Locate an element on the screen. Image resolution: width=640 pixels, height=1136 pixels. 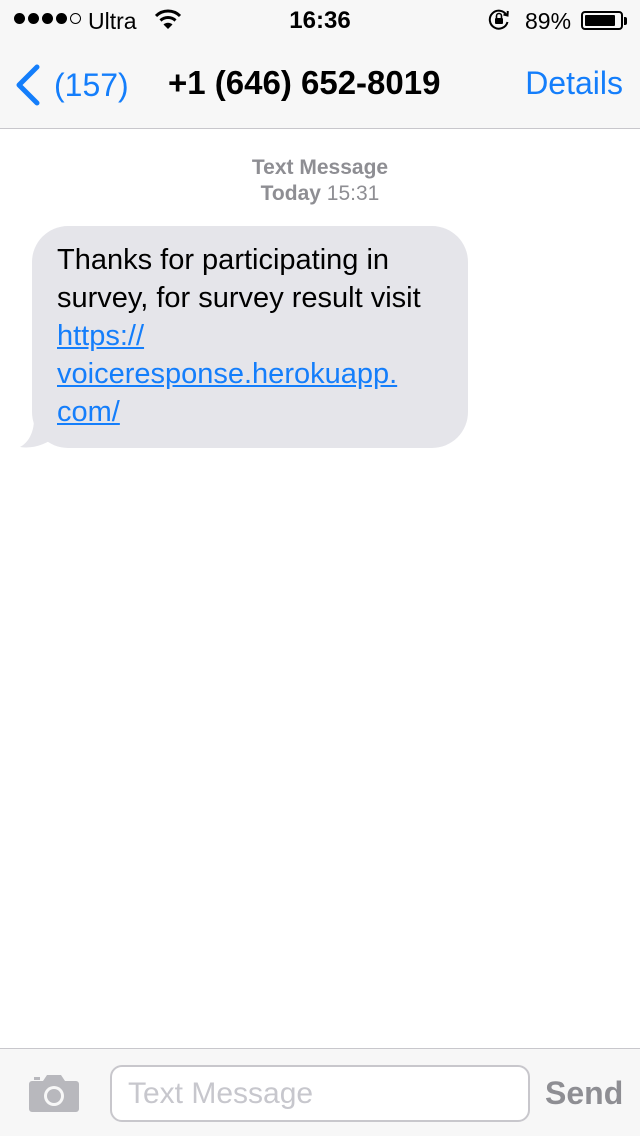
camera-icon is located at coordinates (54, 1093).